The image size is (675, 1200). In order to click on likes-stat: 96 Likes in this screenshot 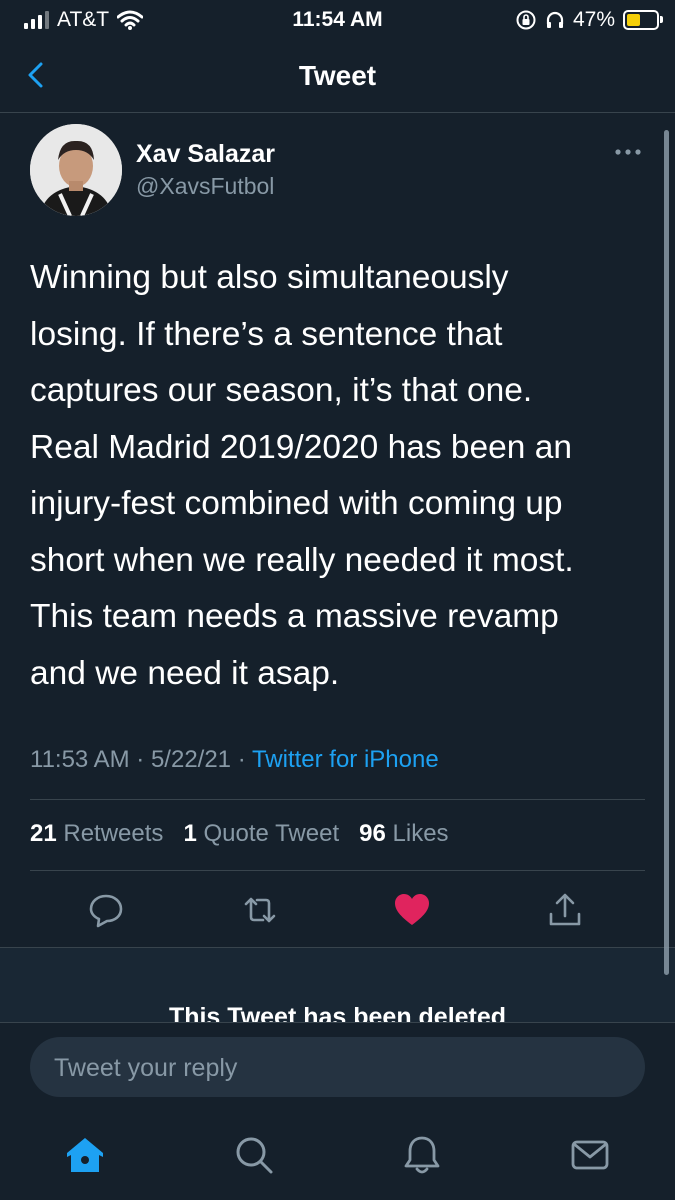, I will do `click(403, 833)`.